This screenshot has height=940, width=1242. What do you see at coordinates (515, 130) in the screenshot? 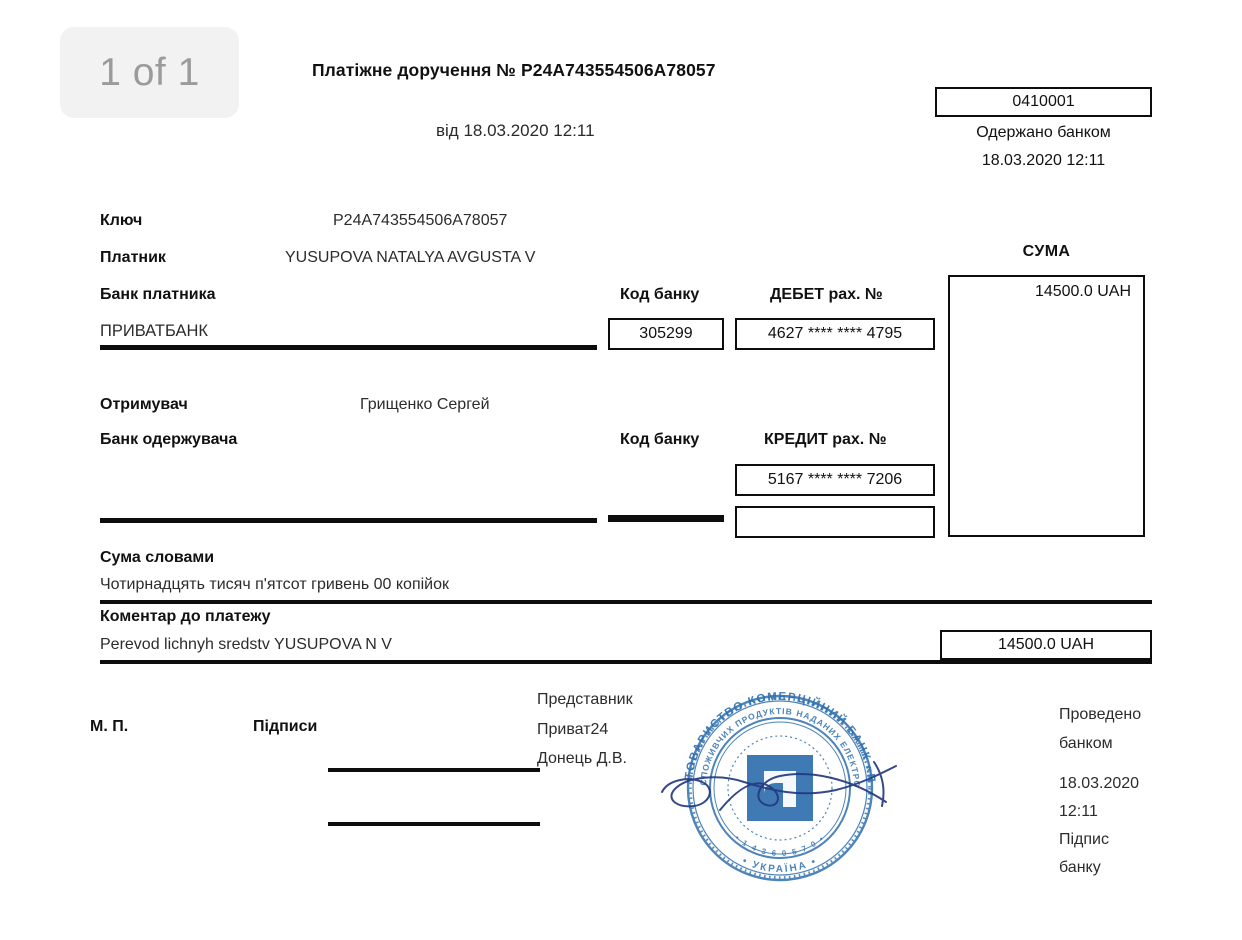
I see `document-date: від 18.03.2020 12:11` at bounding box center [515, 130].